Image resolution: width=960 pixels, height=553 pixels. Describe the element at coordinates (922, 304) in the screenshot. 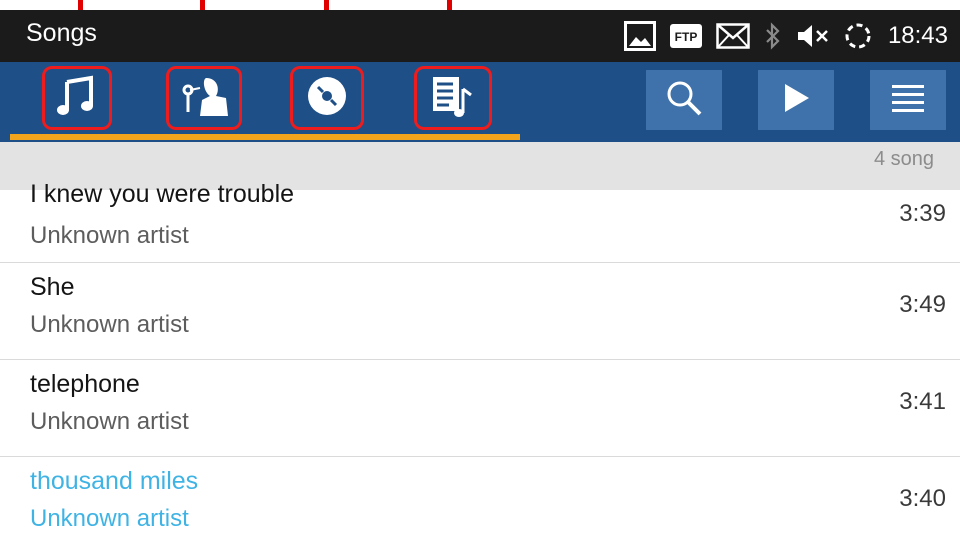

I see `song-duration: 3:49` at that location.